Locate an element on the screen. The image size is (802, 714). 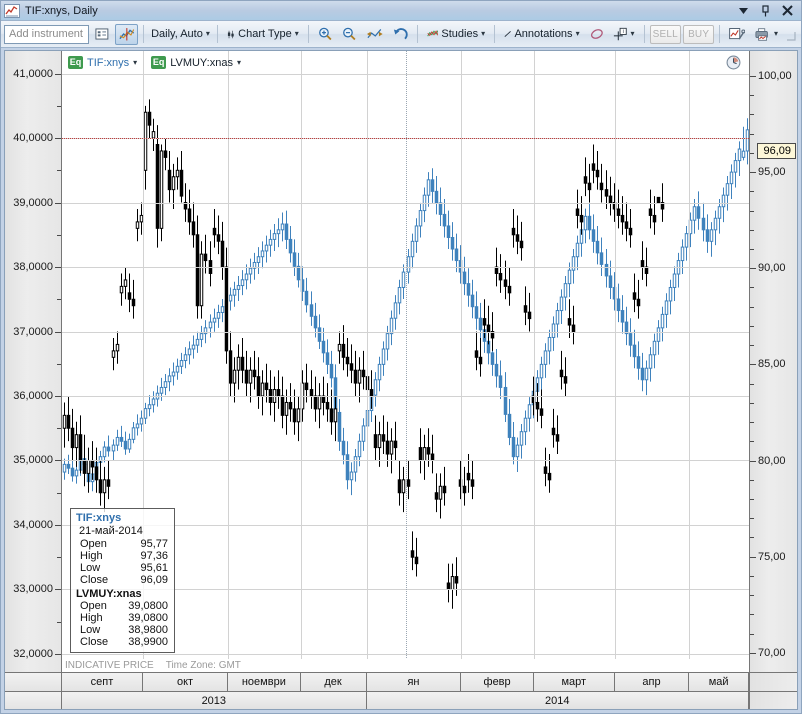
left-axis-label: 32,0000 is located at coordinates (33, 653).